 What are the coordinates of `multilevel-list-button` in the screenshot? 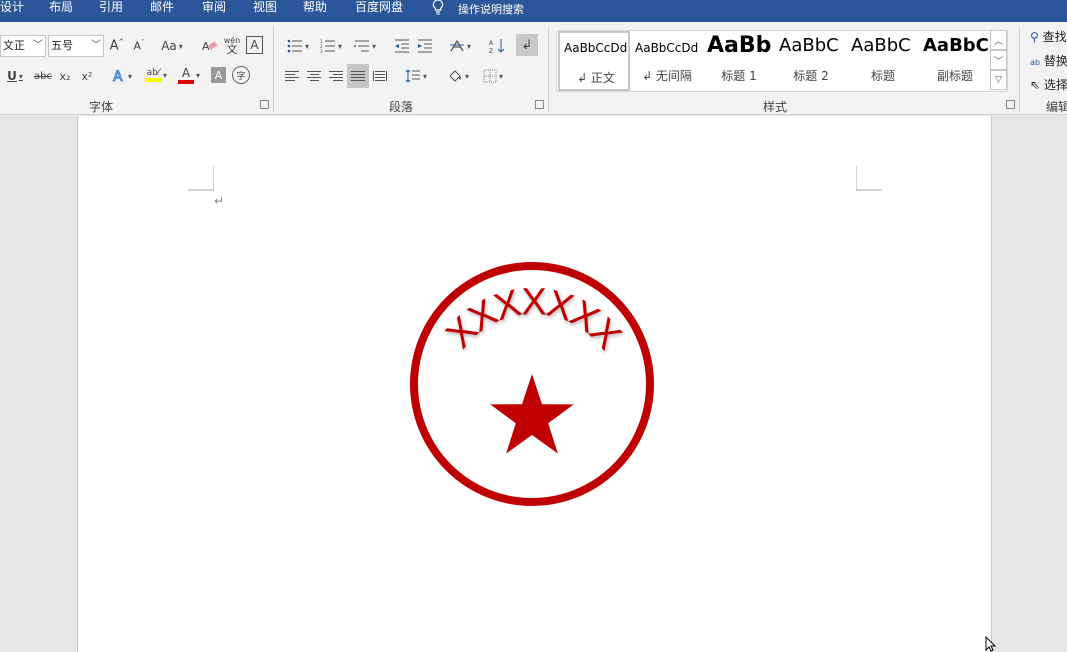 It's located at (365, 46).